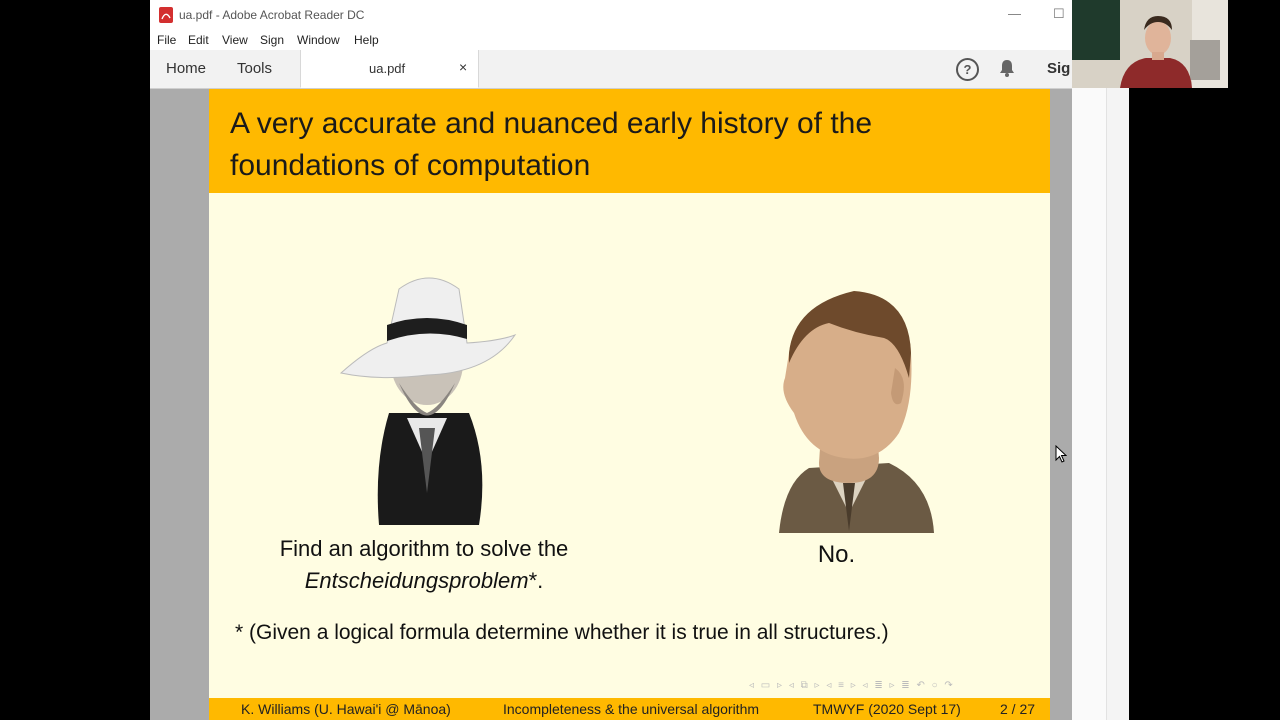 This screenshot has width=1280, height=720. I want to click on acrobat-icon, so click(166, 15).